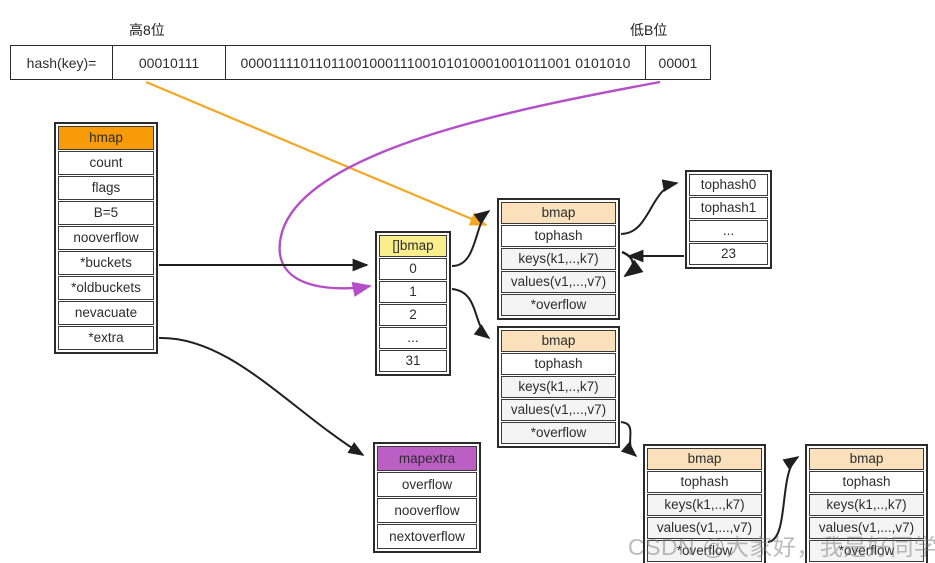  I want to click on bmap-3-keys: keys(k1,..,k7), so click(704, 505).